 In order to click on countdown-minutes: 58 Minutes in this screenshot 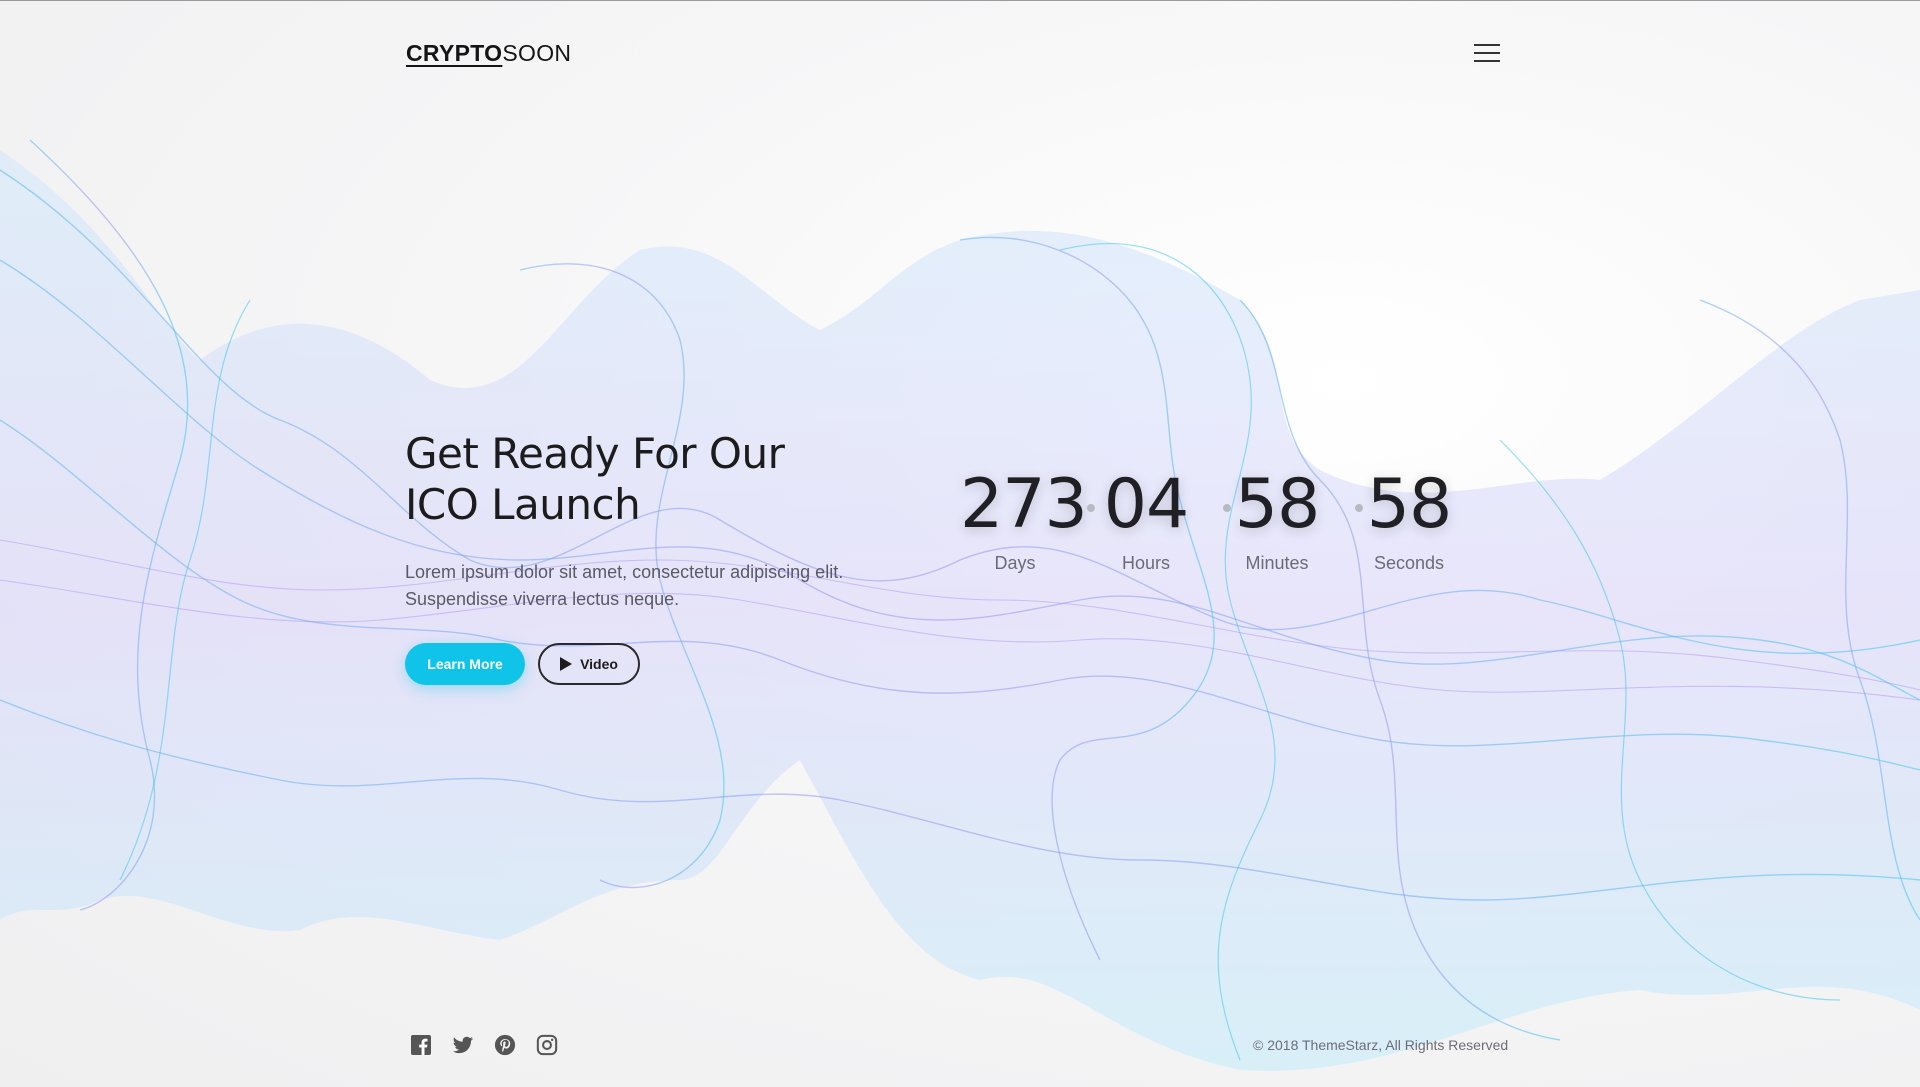, I will do `click(1277, 519)`.